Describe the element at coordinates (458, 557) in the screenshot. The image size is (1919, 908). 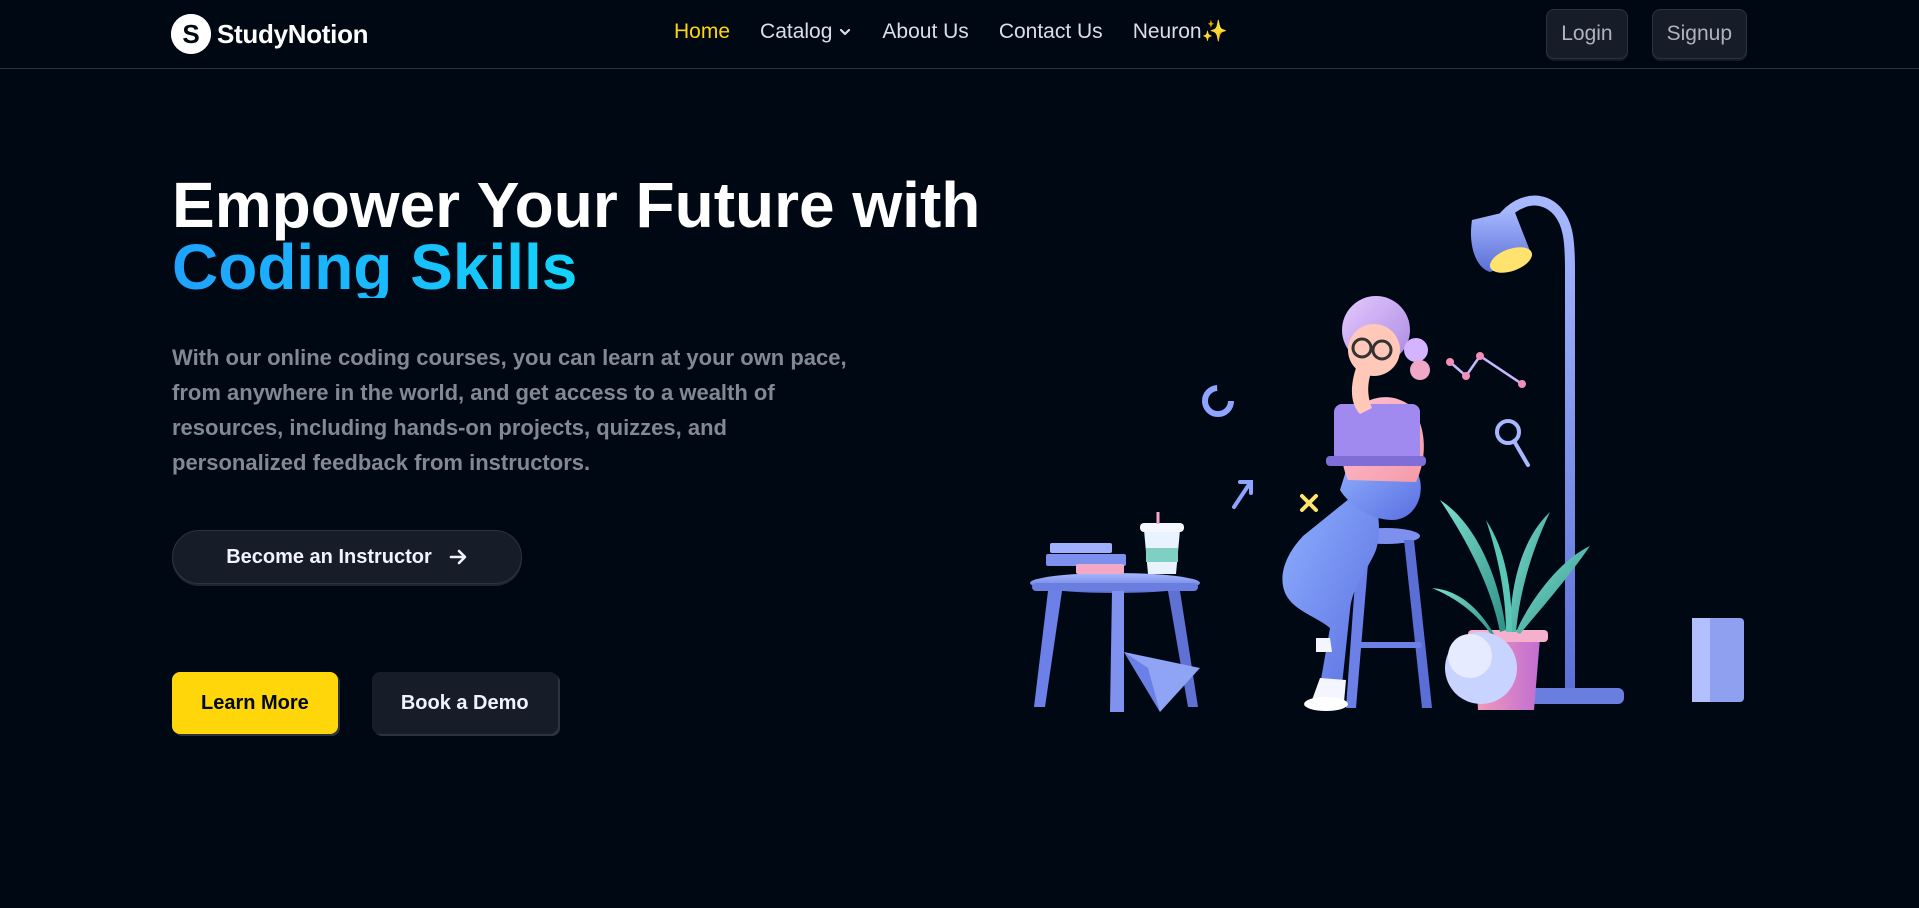
I see `arrow-right-icon` at that location.